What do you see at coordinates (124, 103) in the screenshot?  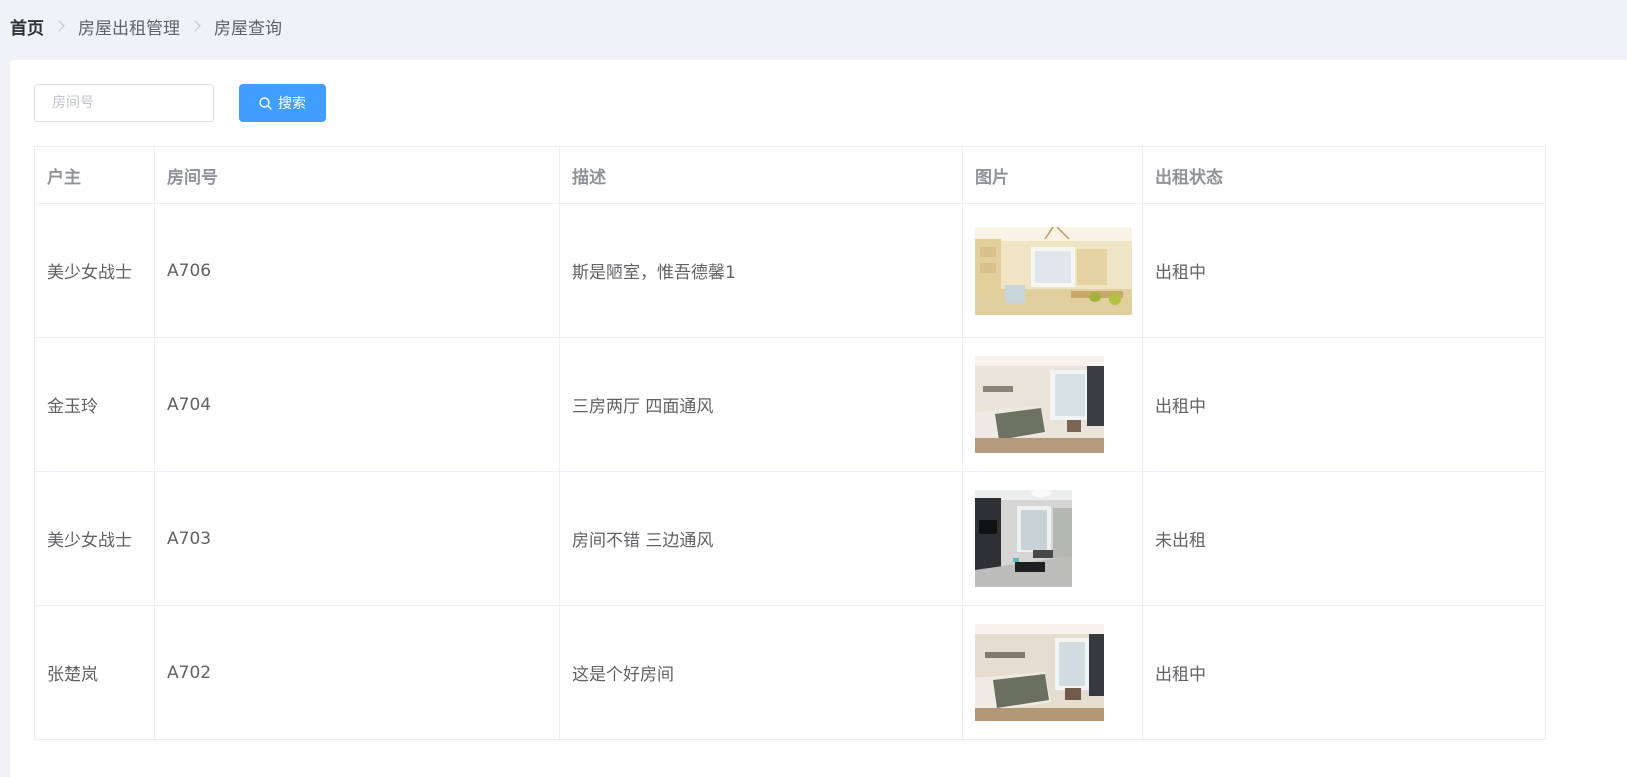 I see `room-number-search-input` at bounding box center [124, 103].